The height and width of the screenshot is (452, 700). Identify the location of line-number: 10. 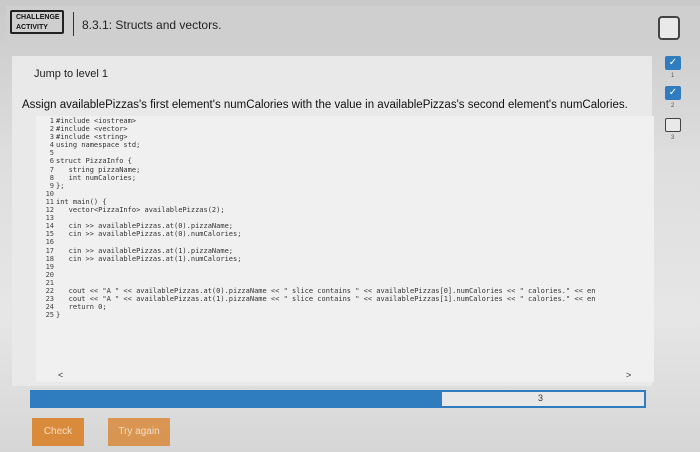
(49, 193).